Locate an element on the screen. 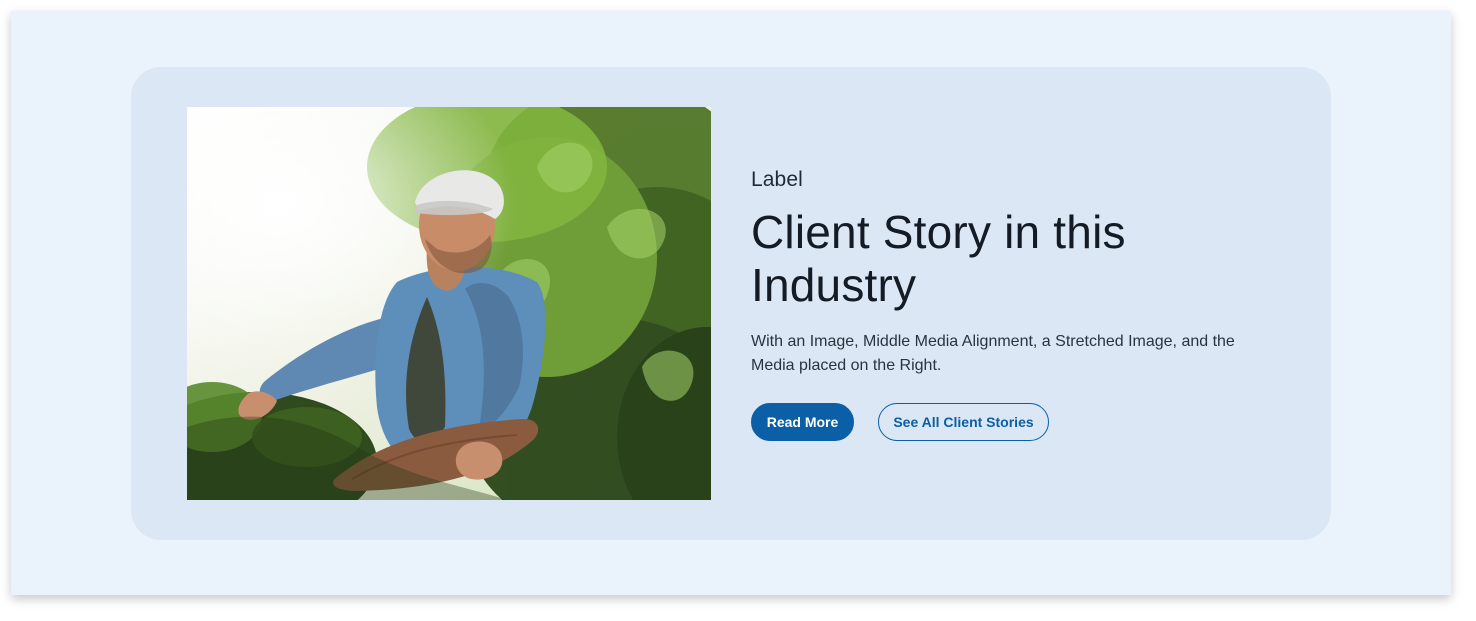  story-title: Client Story in this Industry is located at coordinates (938, 258).